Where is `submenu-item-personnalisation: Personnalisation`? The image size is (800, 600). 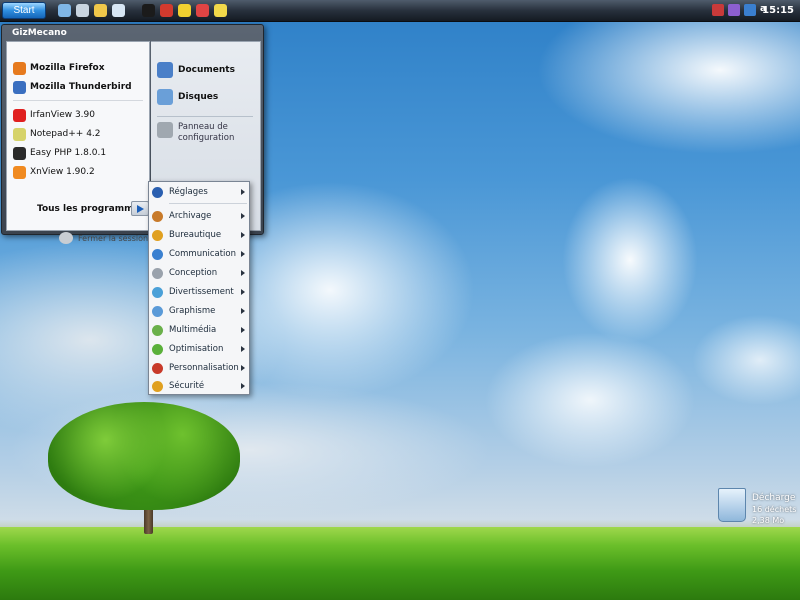
submenu-item-personnalisation: Personnalisation is located at coordinates (199, 368).